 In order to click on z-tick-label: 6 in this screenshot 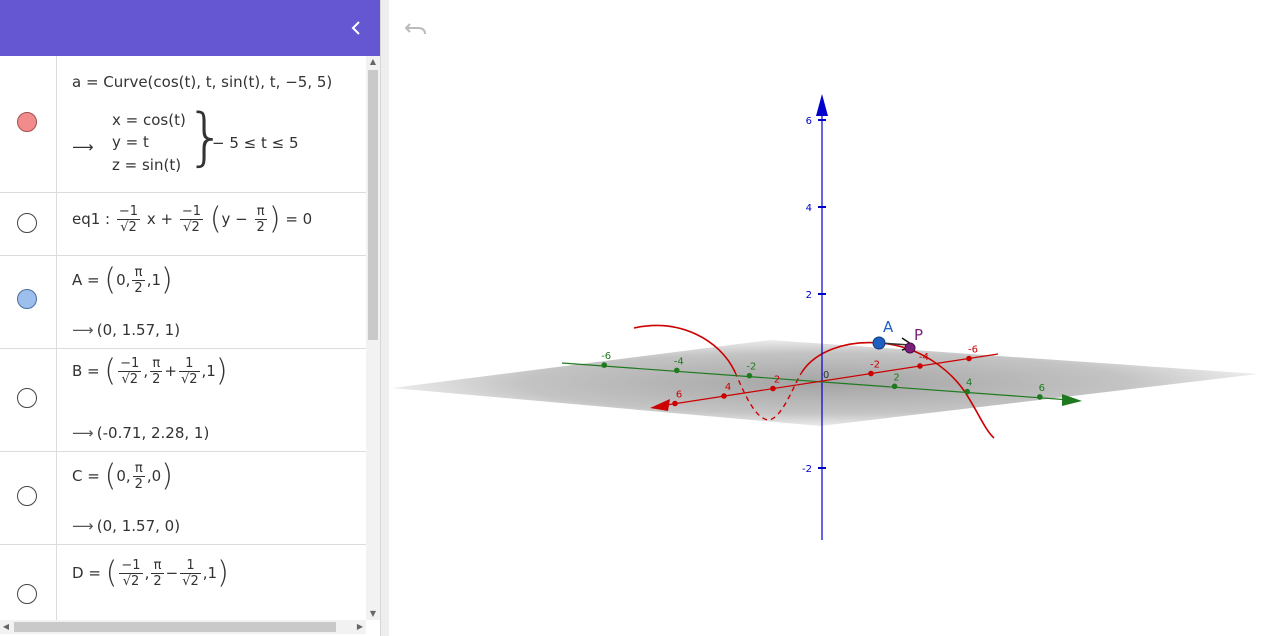, I will do `click(809, 121)`.